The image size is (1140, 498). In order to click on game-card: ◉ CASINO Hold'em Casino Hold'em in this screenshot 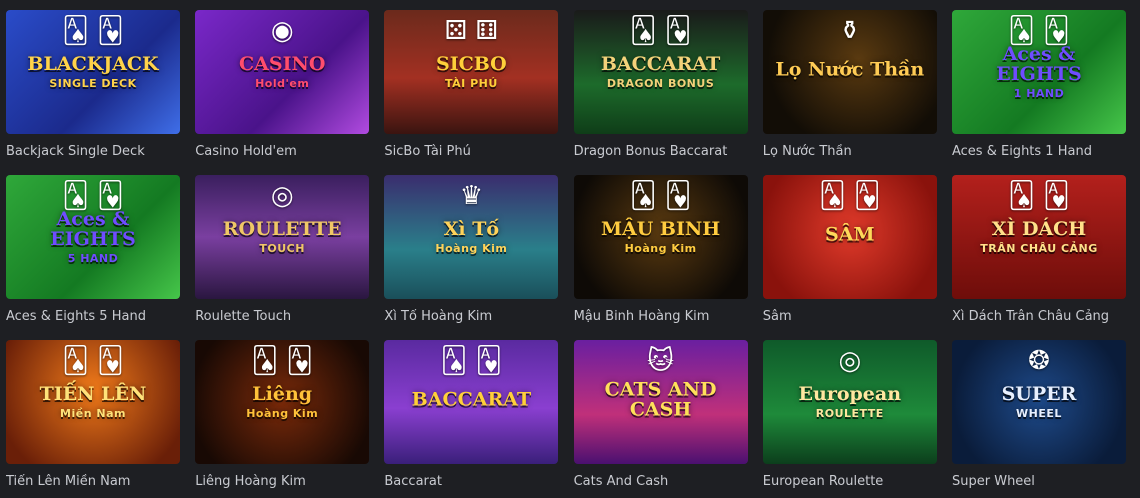, I will do `click(282, 84)`.